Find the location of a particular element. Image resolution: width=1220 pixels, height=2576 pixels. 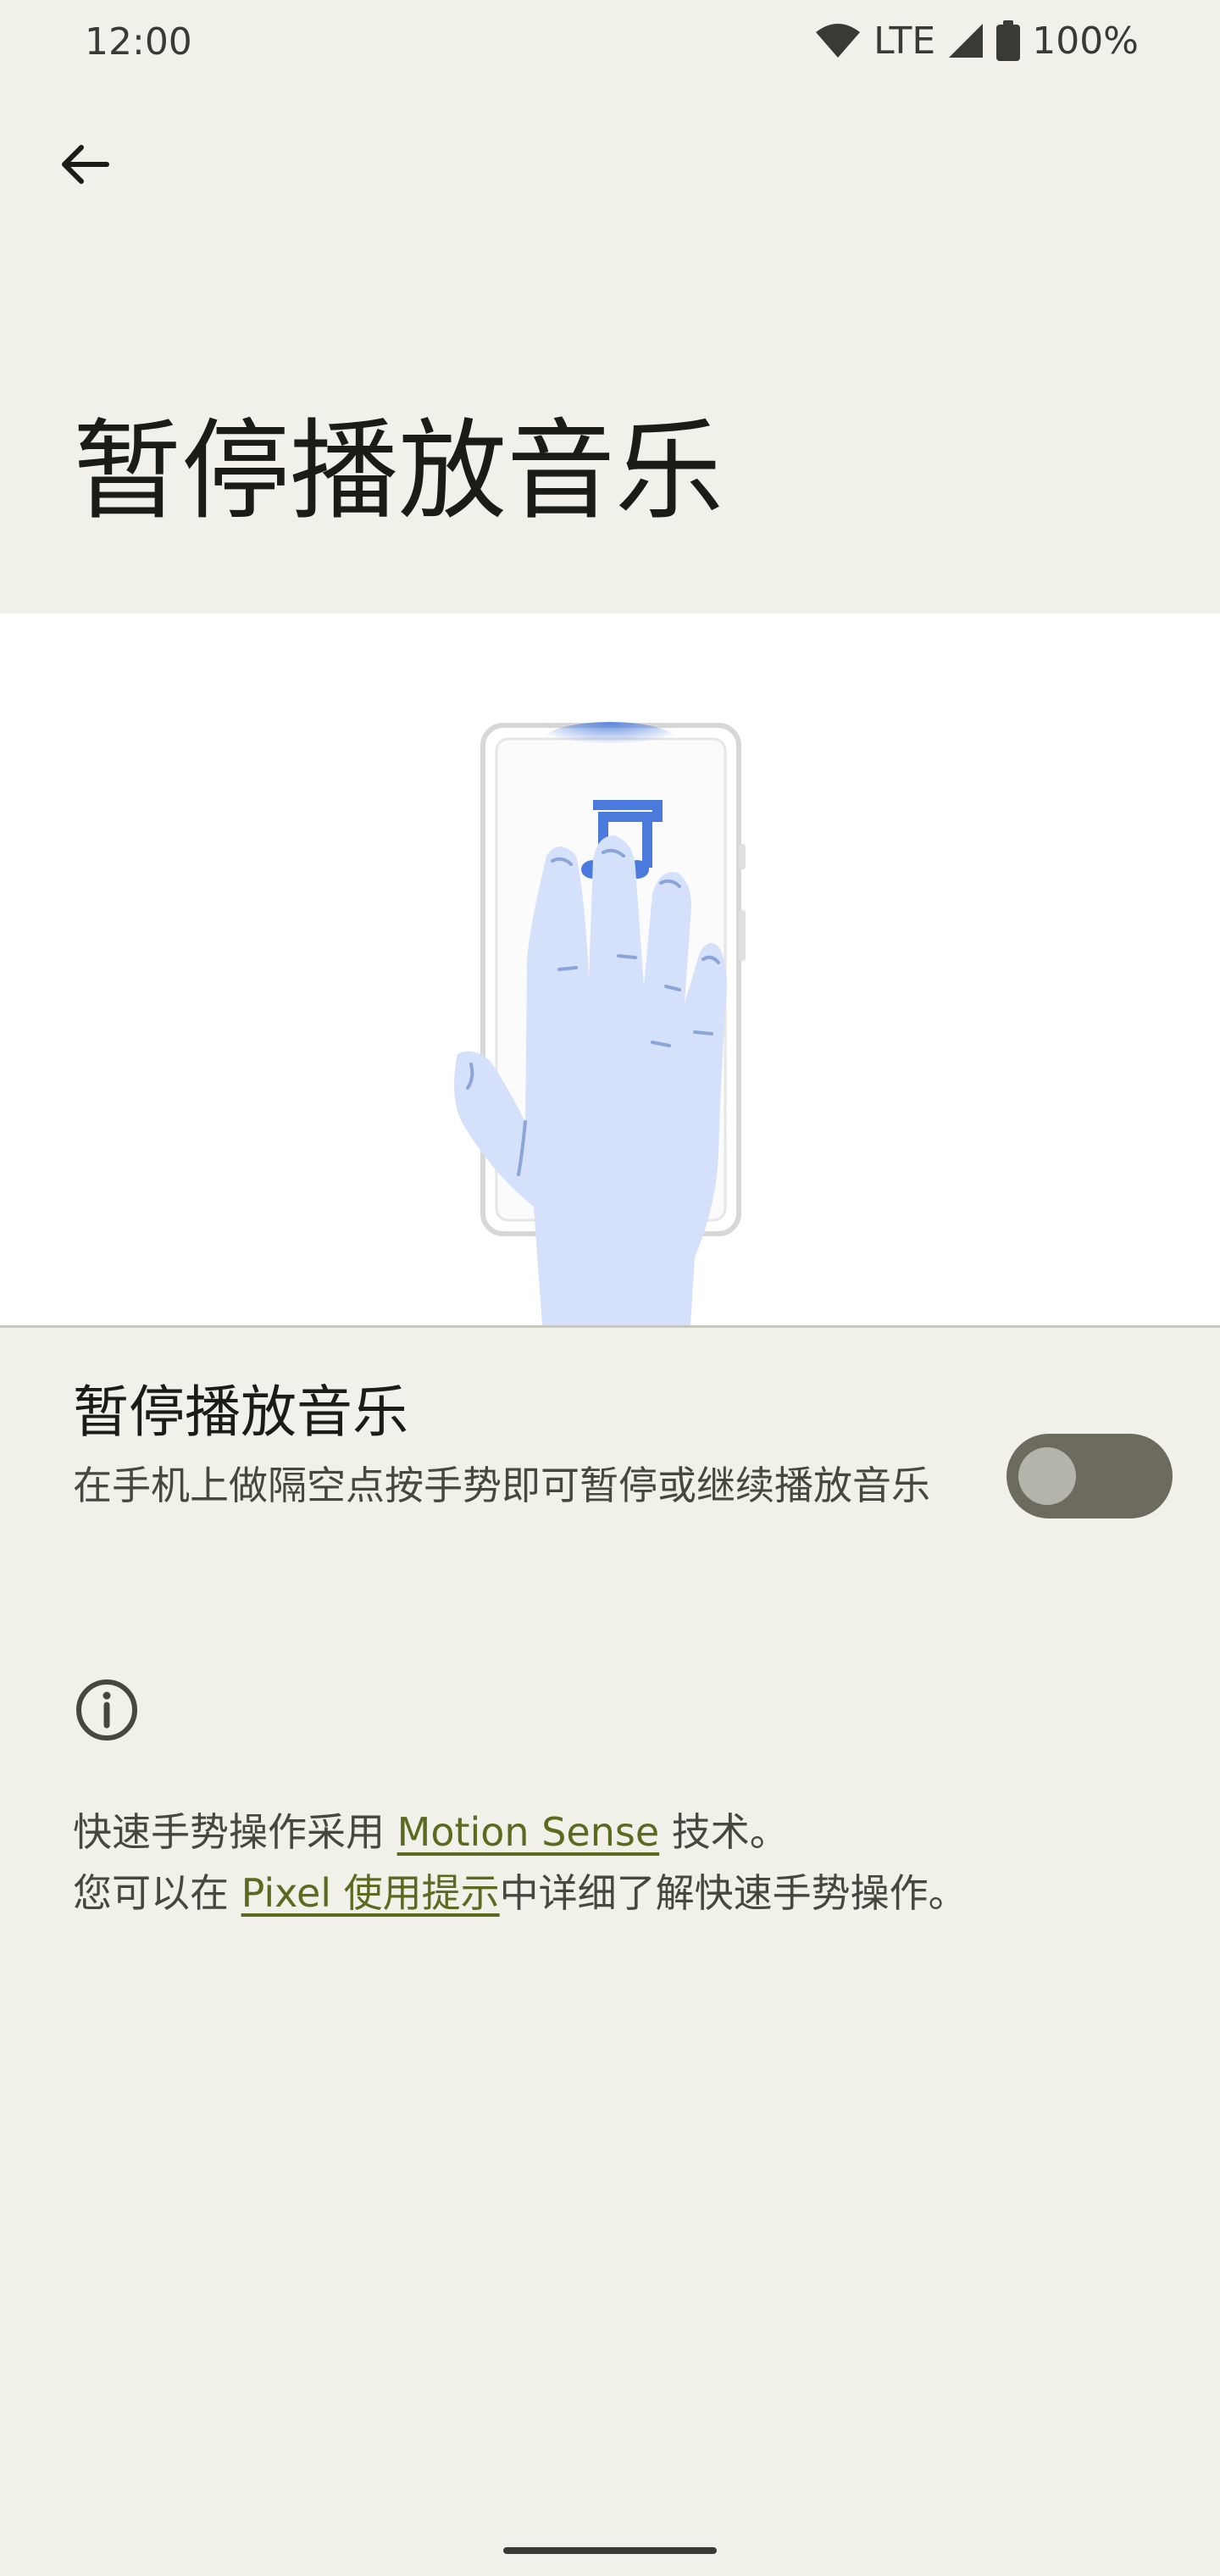

footer-line-2-suffix: 中详细了解快速手势操作。 is located at coordinates (733, 1893).